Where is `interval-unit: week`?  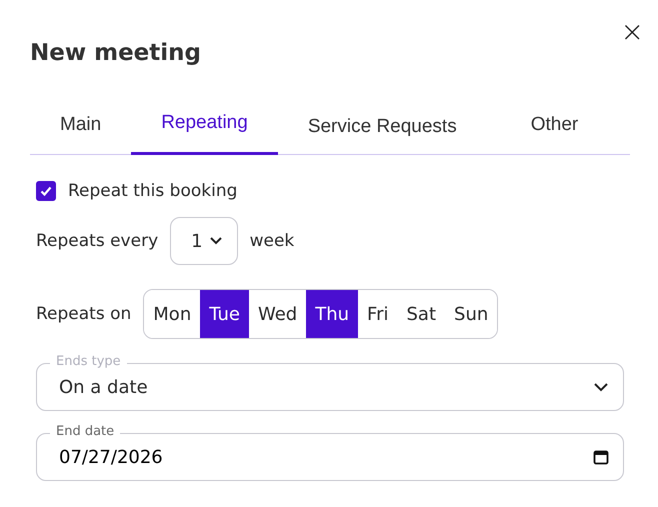 interval-unit: week is located at coordinates (272, 241).